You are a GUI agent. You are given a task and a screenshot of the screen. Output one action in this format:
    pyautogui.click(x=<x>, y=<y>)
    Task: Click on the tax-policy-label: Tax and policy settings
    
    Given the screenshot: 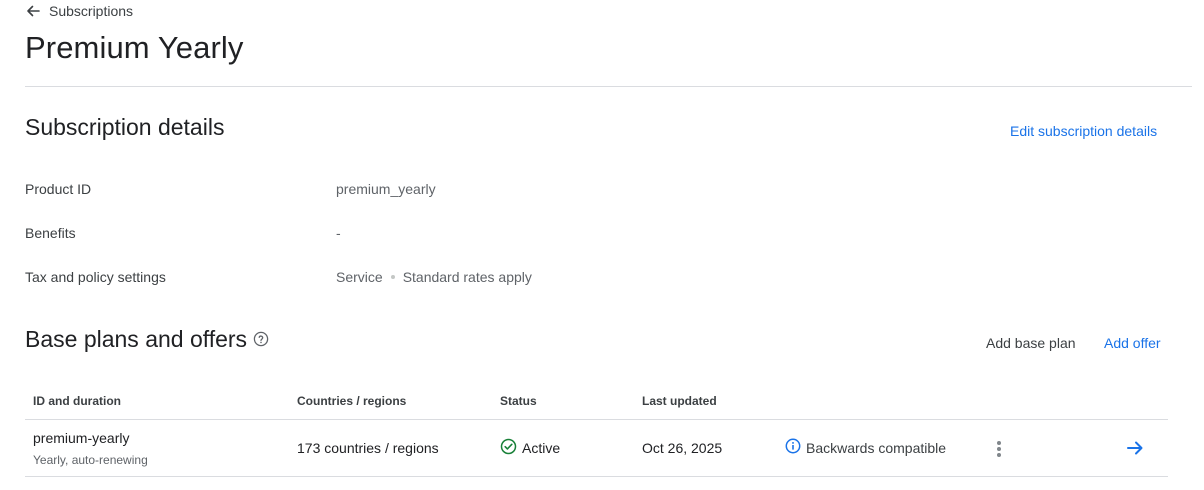 What is the action you would take?
    pyautogui.click(x=95, y=277)
    